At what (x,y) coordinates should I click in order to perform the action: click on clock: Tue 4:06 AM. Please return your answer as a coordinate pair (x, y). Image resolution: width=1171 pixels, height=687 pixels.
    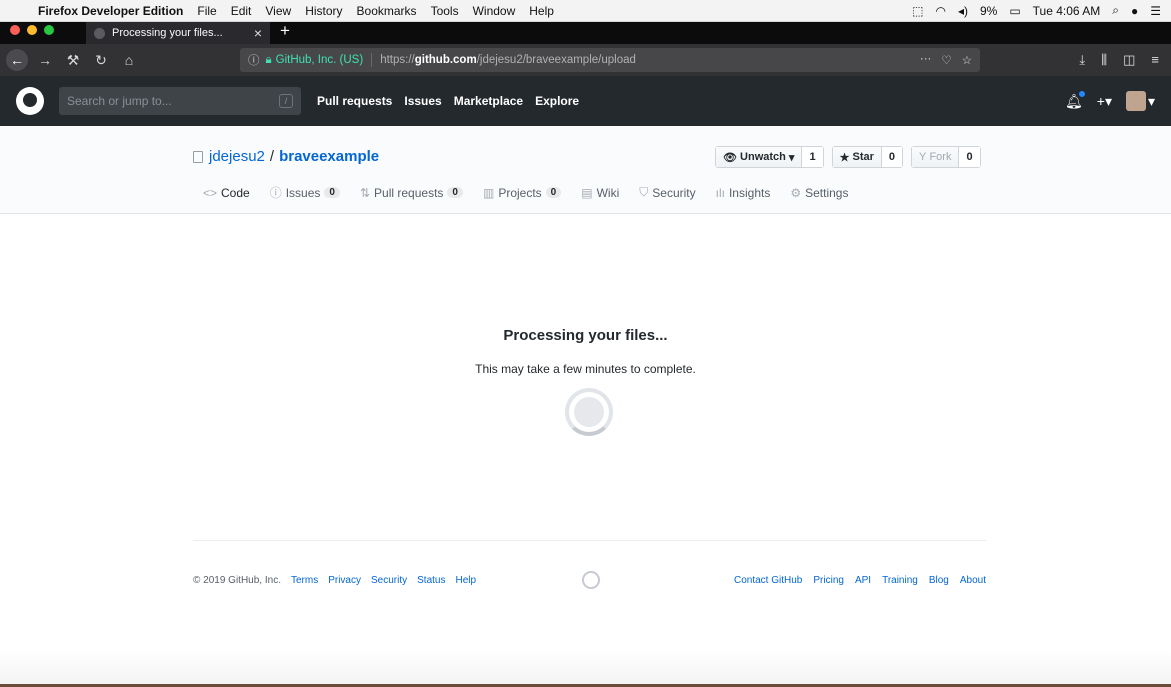
    Looking at the image, I should click on (1067, 11).